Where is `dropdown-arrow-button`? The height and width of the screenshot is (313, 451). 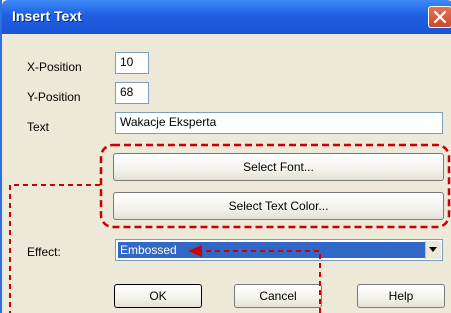 dropdown-arrow-button is located at coordinates (433, 250).